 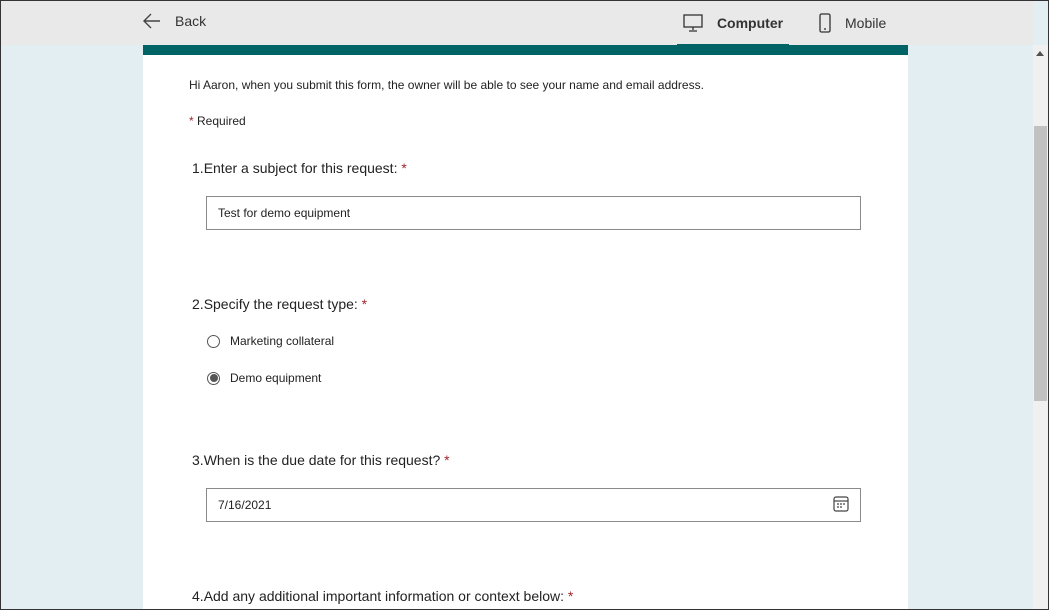 I want to click on theme-band, so click(x=525, y=50).